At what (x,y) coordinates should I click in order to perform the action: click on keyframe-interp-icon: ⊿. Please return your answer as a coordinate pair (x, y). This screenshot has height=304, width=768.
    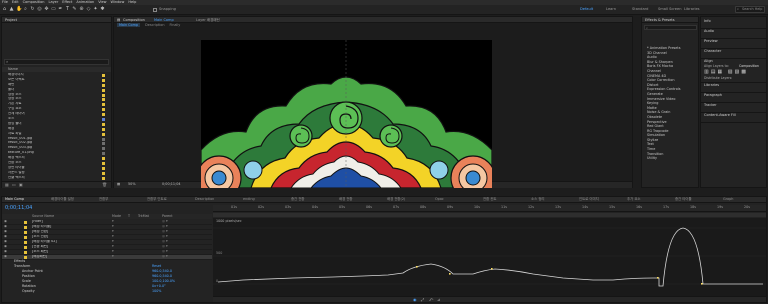
    Looking at the image, I should click on (438, 300).